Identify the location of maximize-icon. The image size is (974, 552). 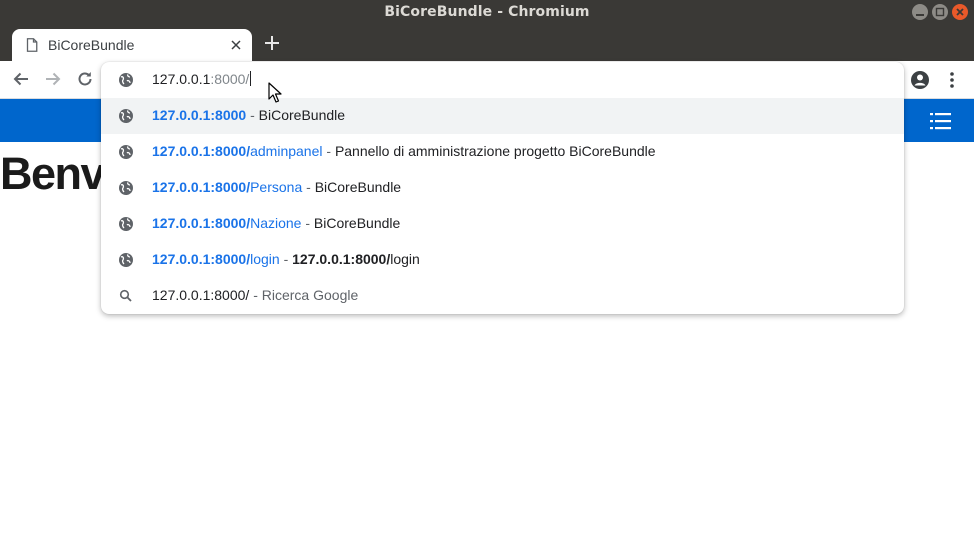
(940, 12).